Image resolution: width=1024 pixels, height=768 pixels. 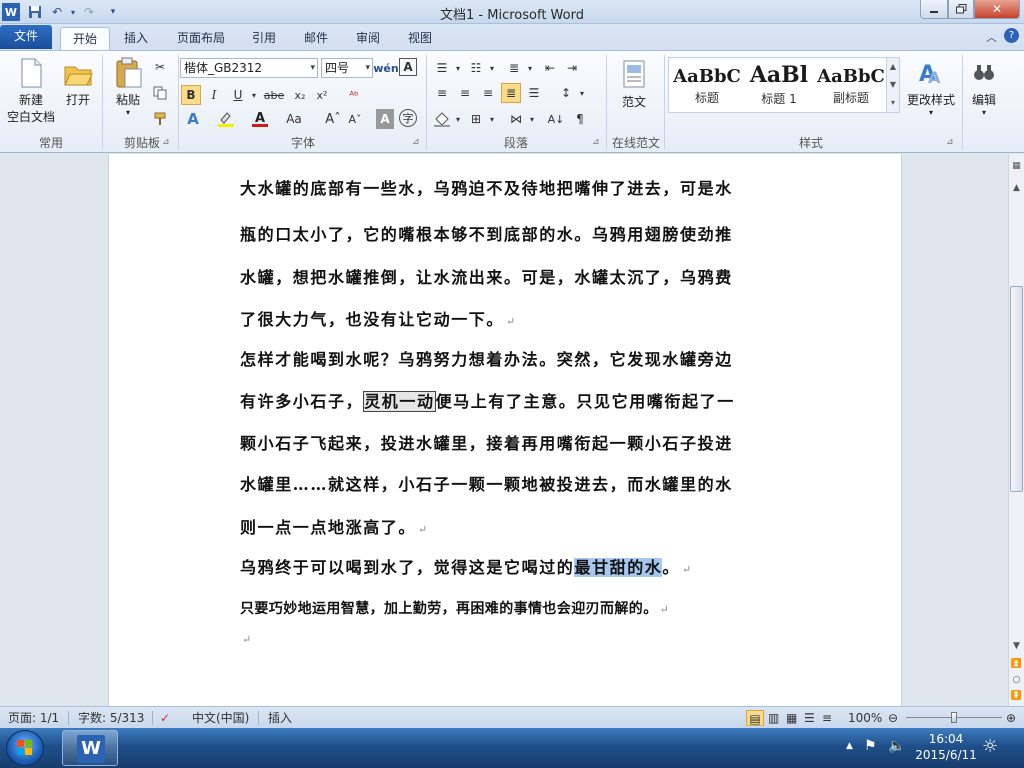 What do you see at coordinates (486, 442) in the screenshot?
I see `document-line: 颗小石子飞起来，投进水罐里，接着再用嘴衔起一颗小石子投进` at bounding box center [486, 442].